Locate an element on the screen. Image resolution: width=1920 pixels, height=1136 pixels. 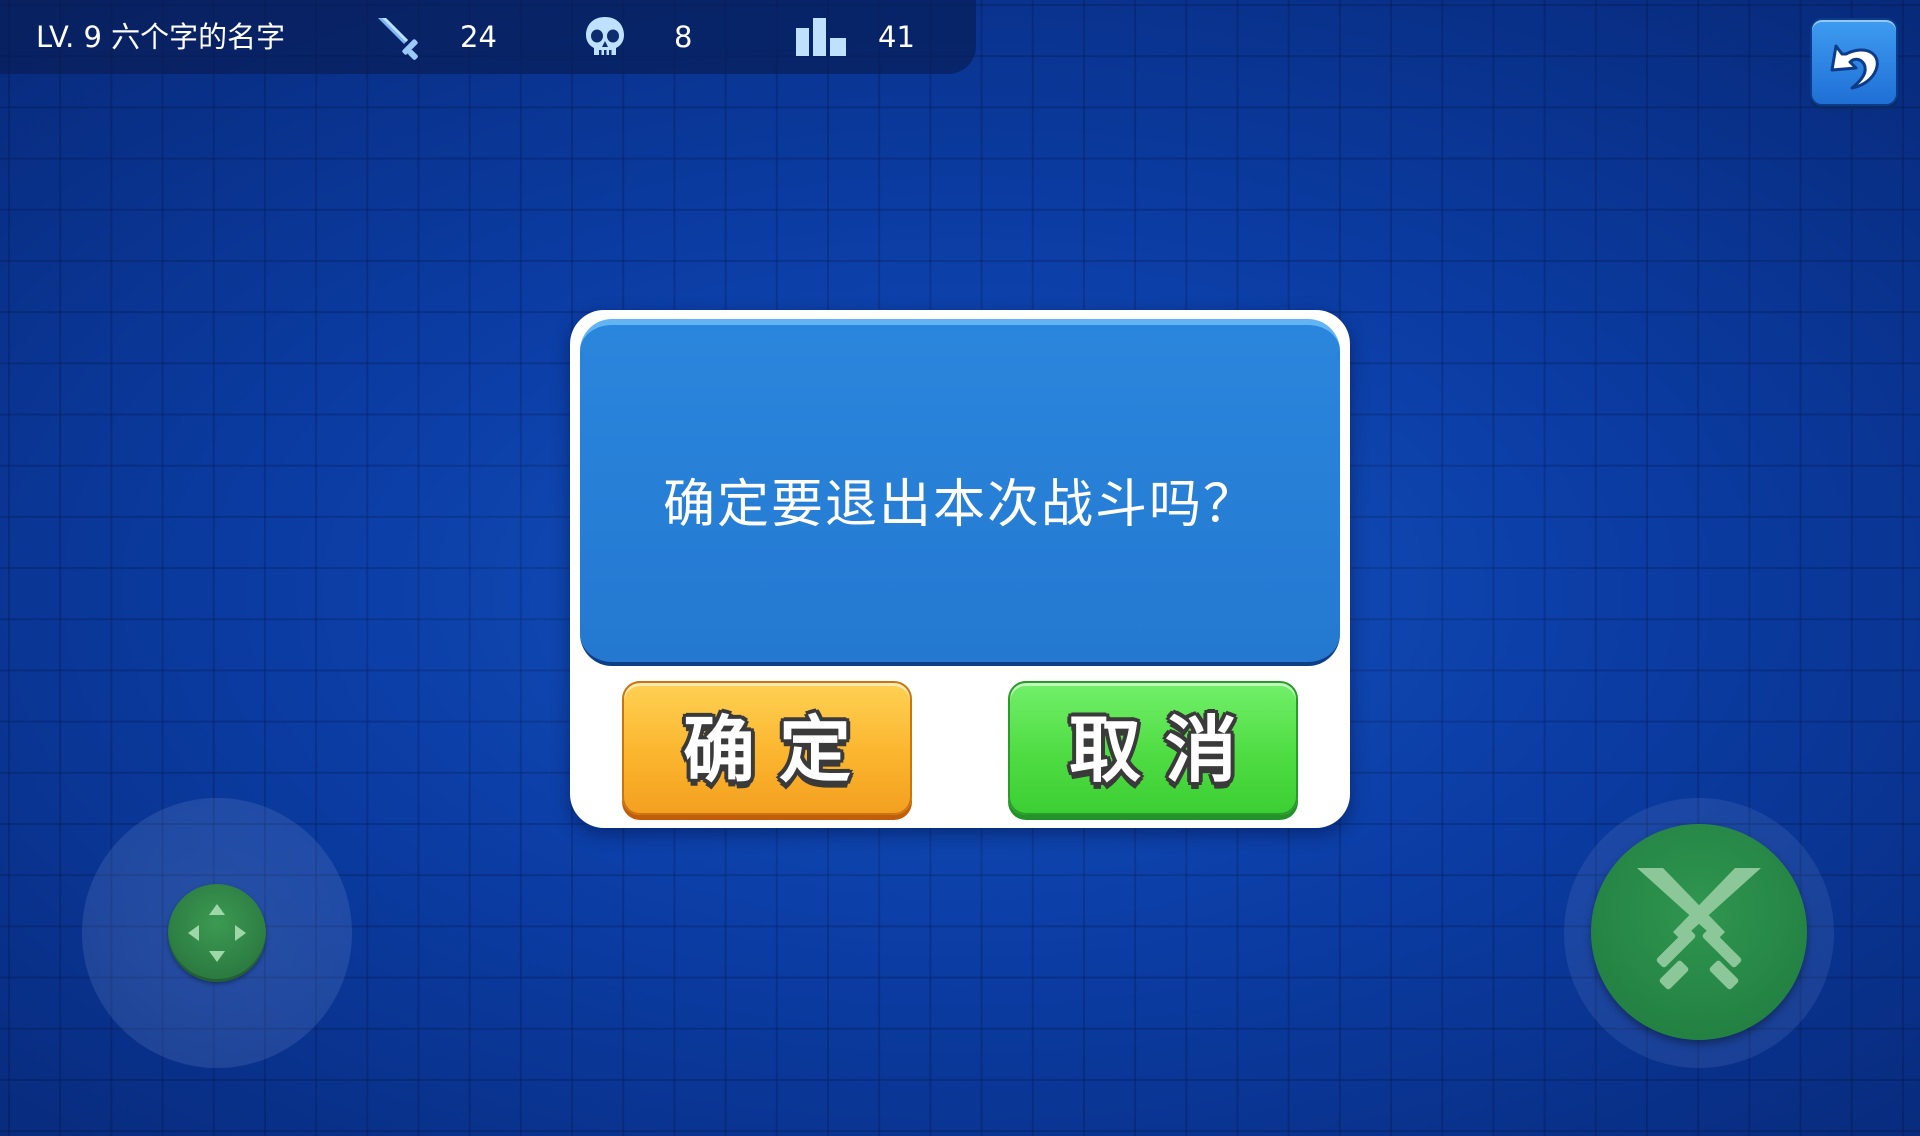
skull-icon is located at coordinates (605, 39).